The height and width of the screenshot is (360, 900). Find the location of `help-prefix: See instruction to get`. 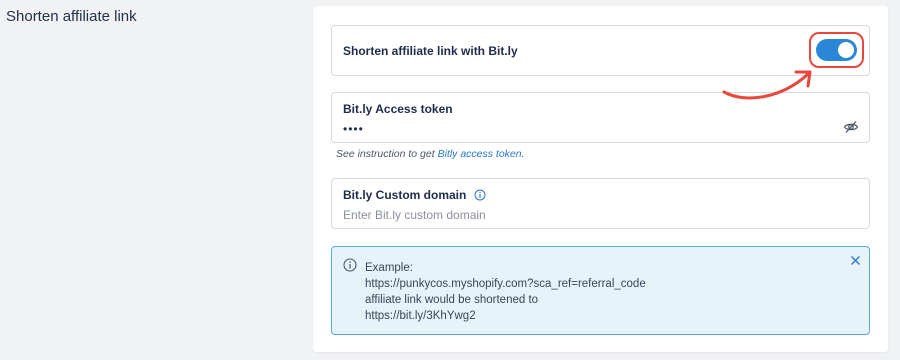

help-prefix: See instruction to get is located at coordinates (387, 154).